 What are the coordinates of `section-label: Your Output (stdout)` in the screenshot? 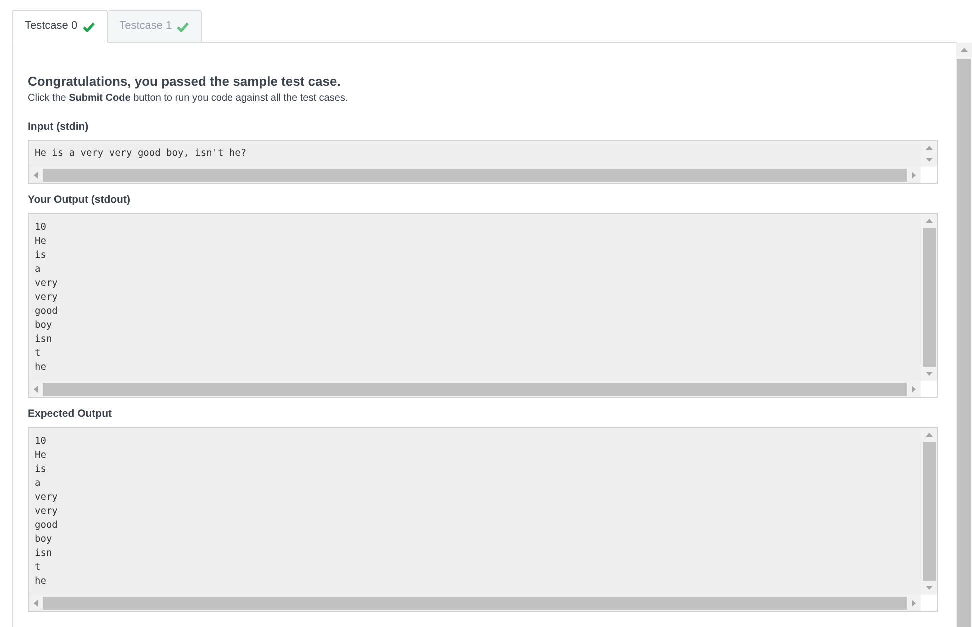 It's located at (80, 200).